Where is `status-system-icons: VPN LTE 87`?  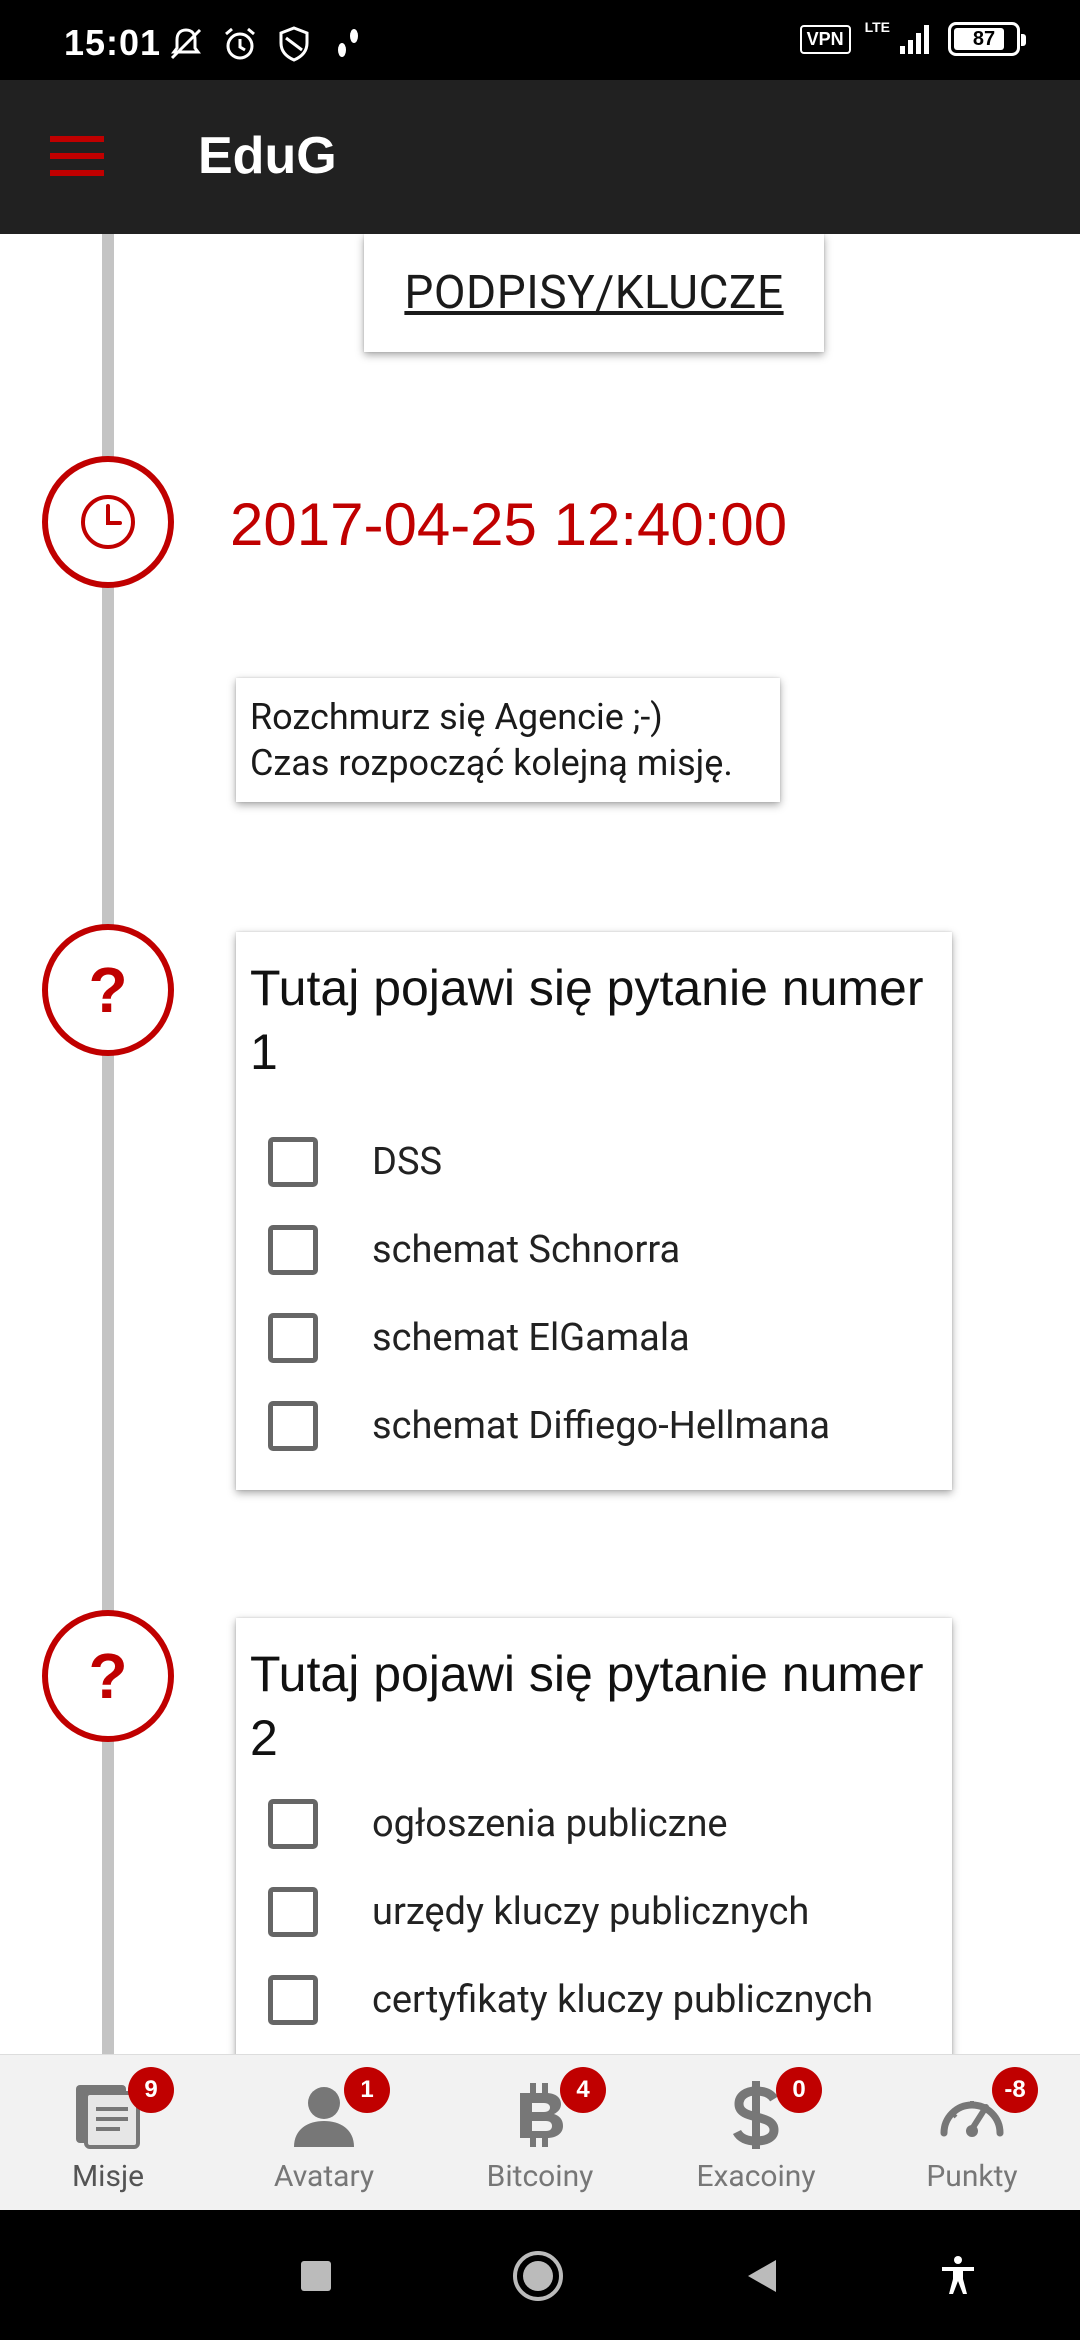
status-system-icons: VPN LTE 87 is located at coordinates (912, 37).